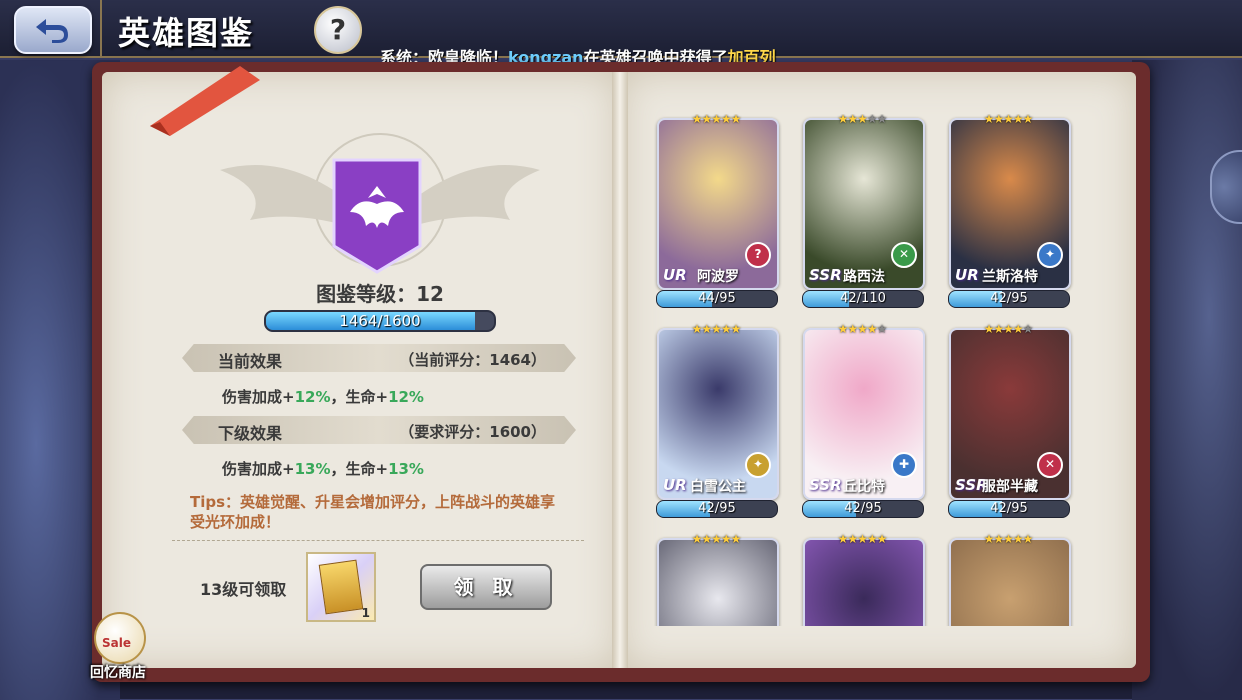 The image size is (1242, 700). What do you see at coordinates (101, 28) in the screenshot?
I see `title-divider` at bounding box center [101, 28].